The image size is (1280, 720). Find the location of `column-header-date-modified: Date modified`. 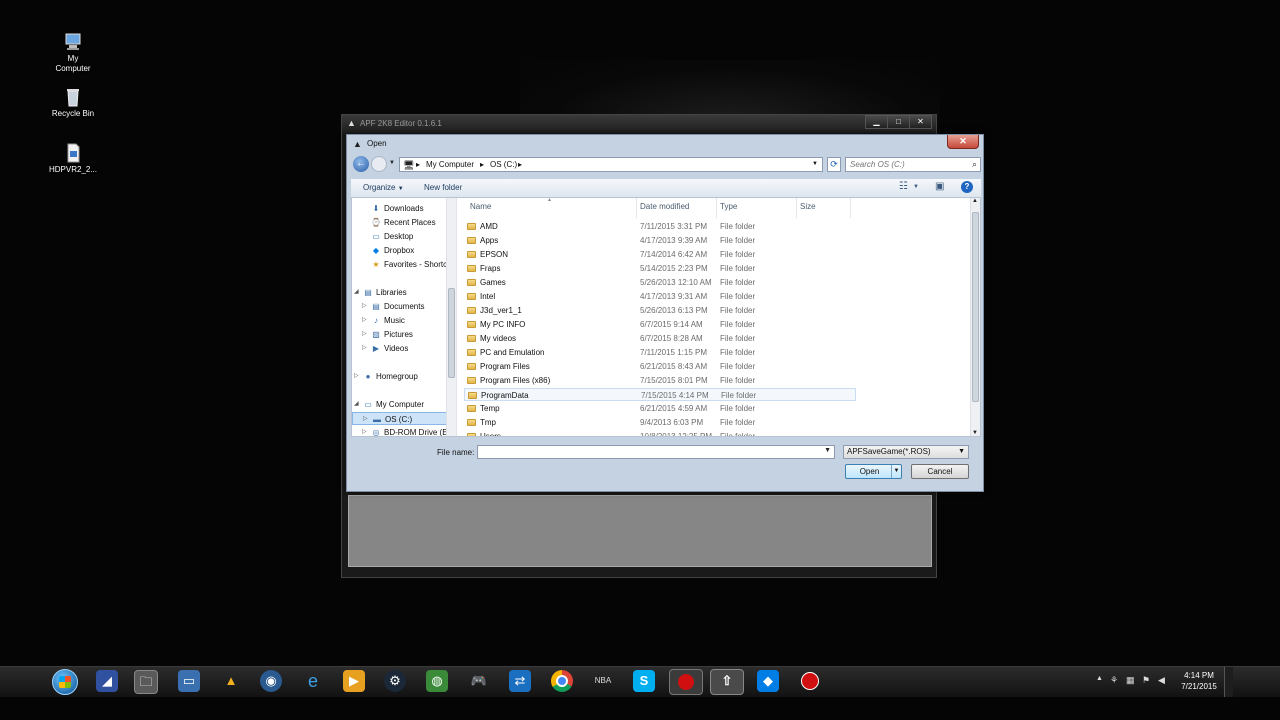

column-header-date-modified: Date modified is located at coordinates (664, 206).